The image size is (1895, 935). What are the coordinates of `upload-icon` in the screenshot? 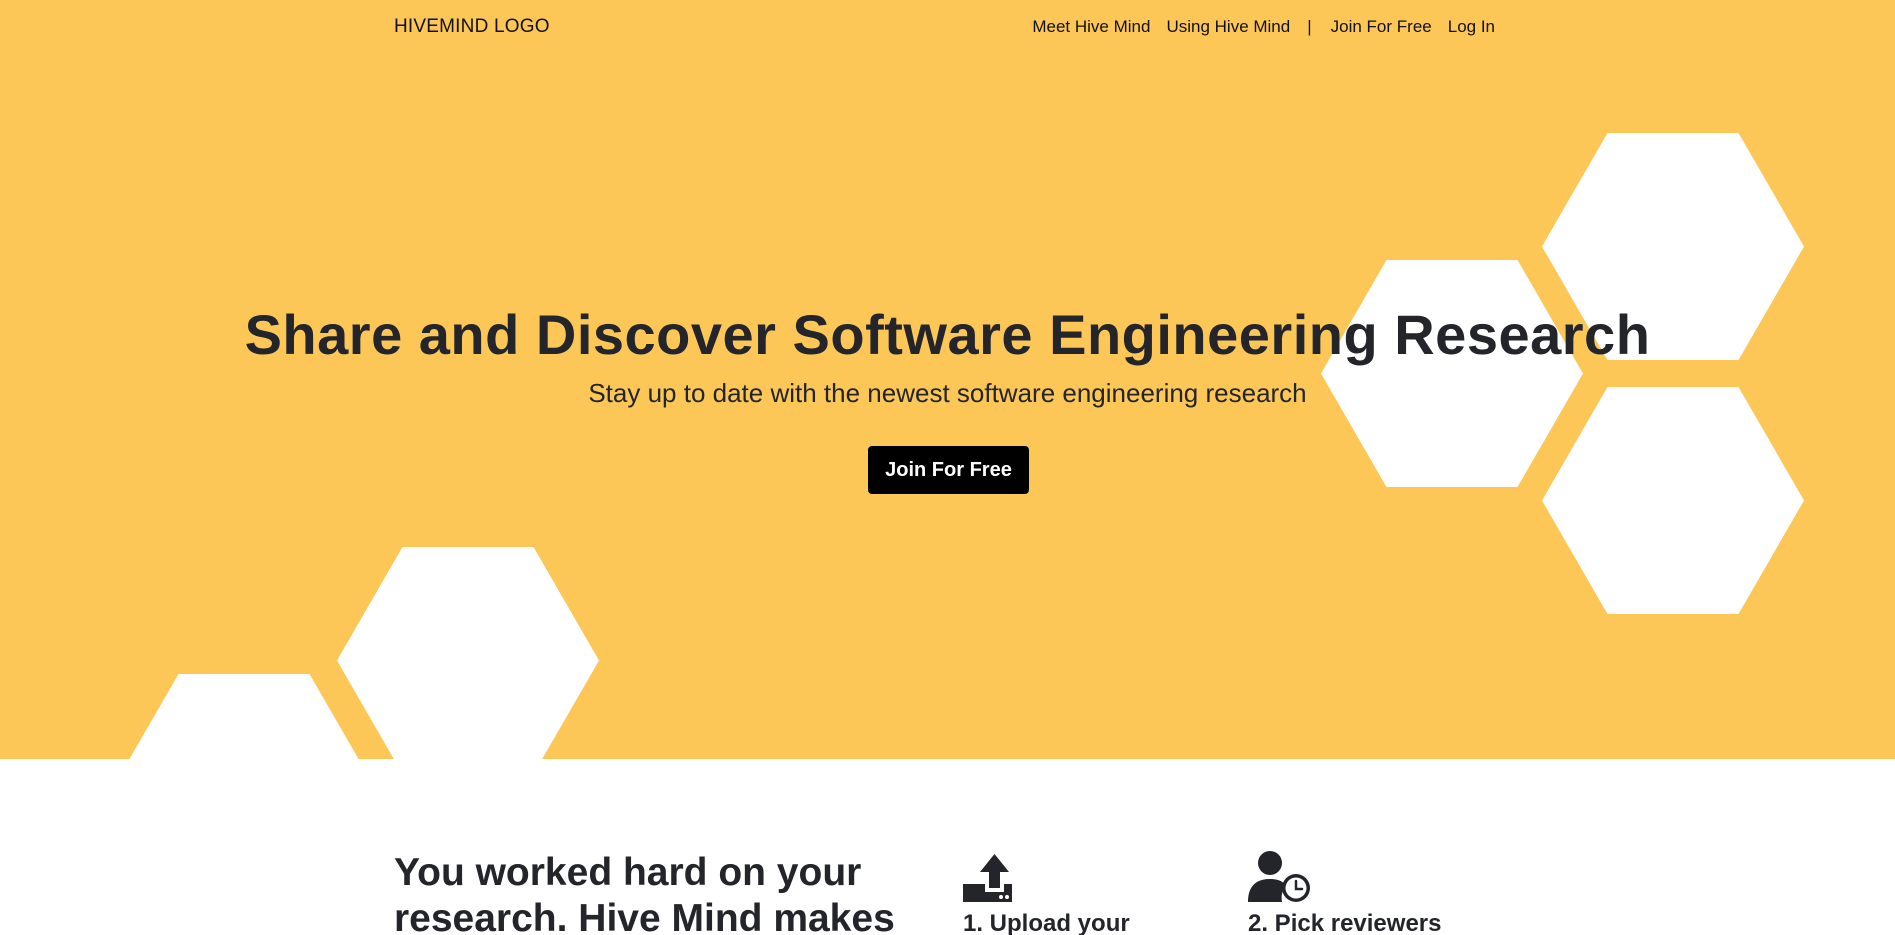 It's located at (987, 878).